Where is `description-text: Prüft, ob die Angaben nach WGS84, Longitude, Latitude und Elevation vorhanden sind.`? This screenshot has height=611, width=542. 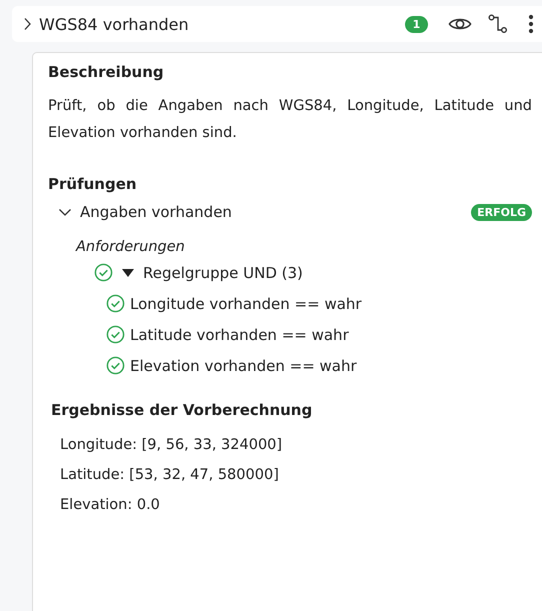
description-text: Prüft, ob die Angaben nach WGS84, Longitude, Latitude und Elevation vorhanden sind. is located at coordinates (290, 120).